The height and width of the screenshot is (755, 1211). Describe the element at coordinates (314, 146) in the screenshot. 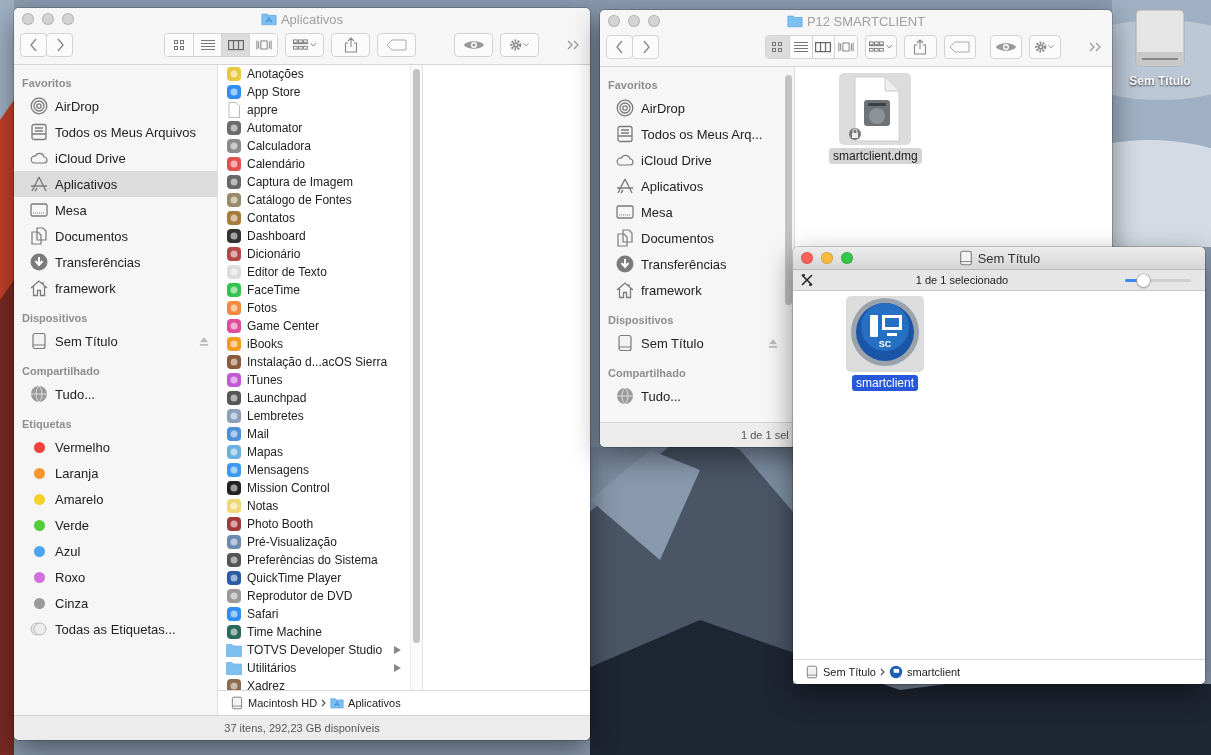

I see `file-row: Calculadora` at that location.